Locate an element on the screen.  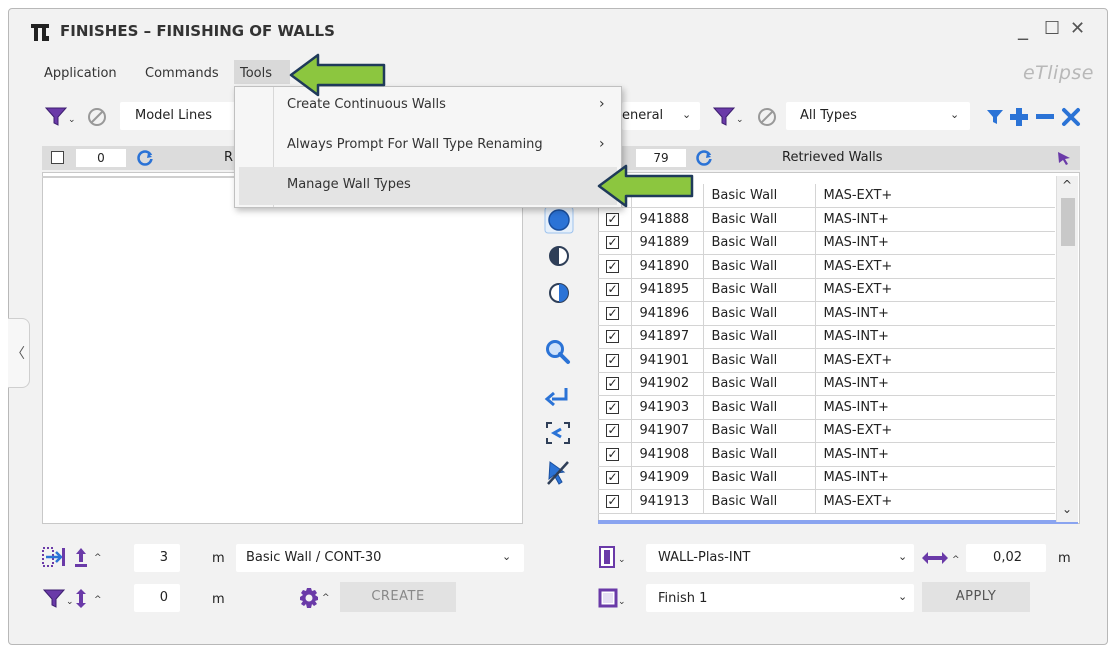
table-row: ✓ 941896 Basic Wall MAS-INT+ is located at coordinates (826, 313).